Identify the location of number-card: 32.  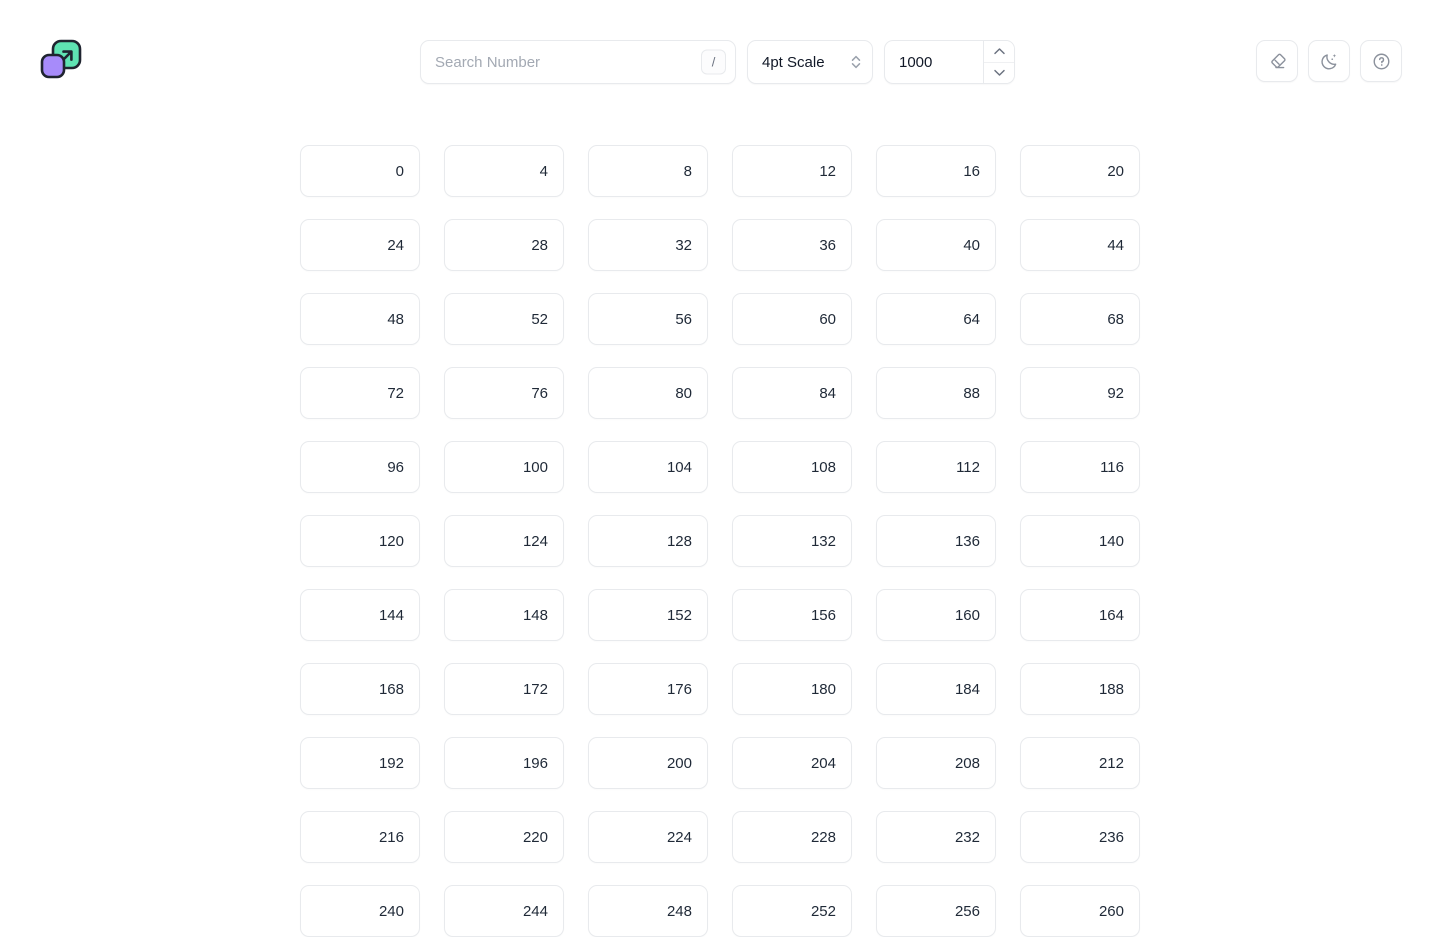
(648, 245).